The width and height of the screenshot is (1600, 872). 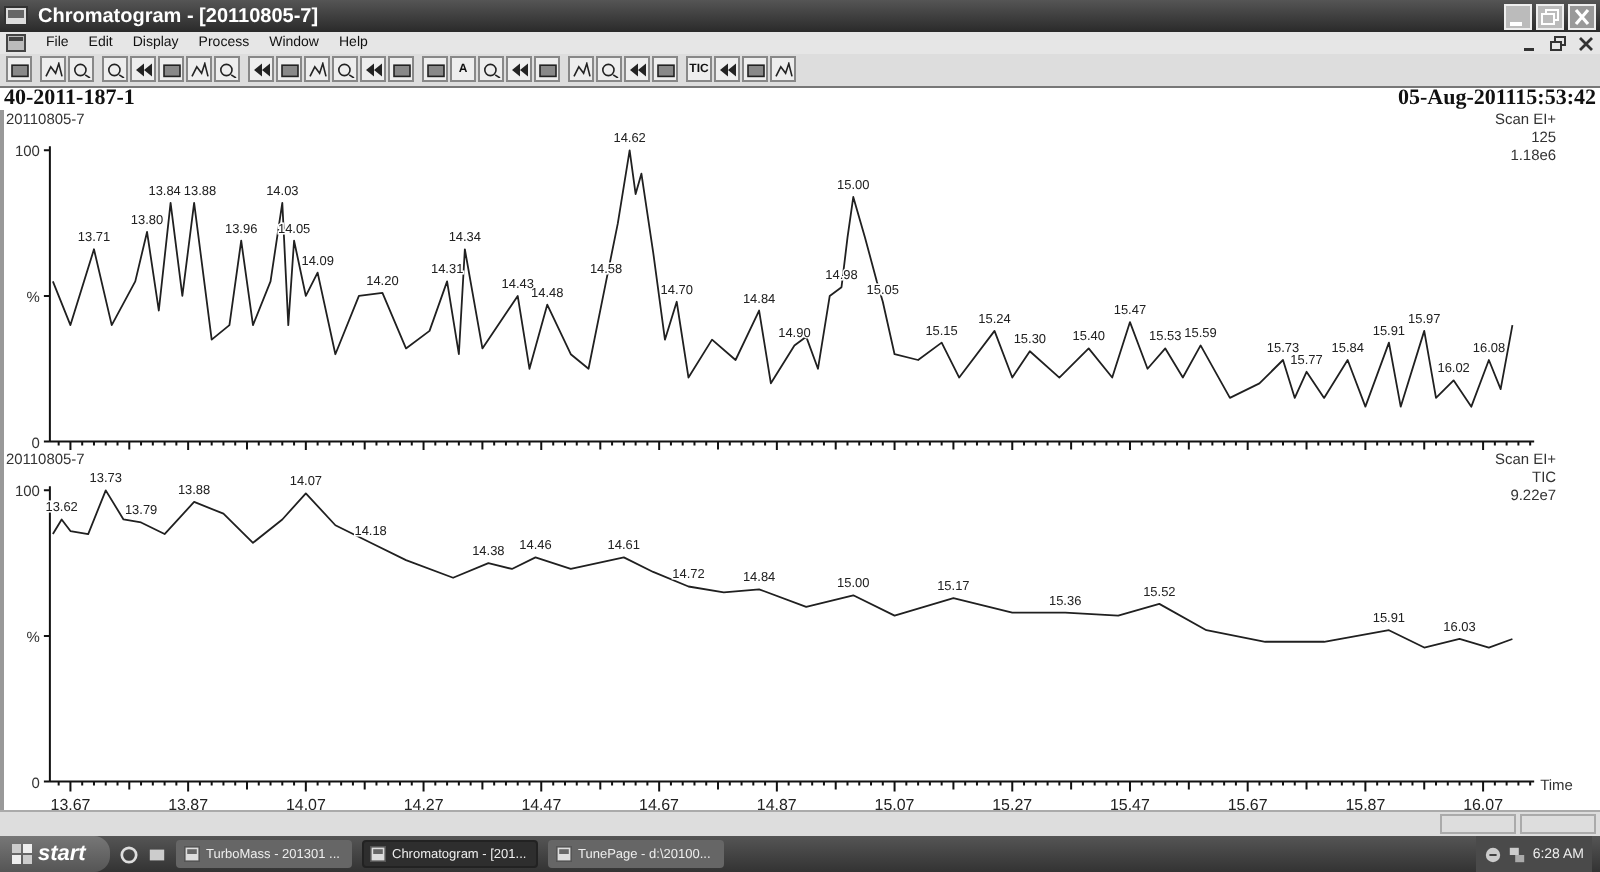 What do you see at coordinates (1493, 854) in the screenshot?
I see `tray-icon` at bounding box center [1493, 854].